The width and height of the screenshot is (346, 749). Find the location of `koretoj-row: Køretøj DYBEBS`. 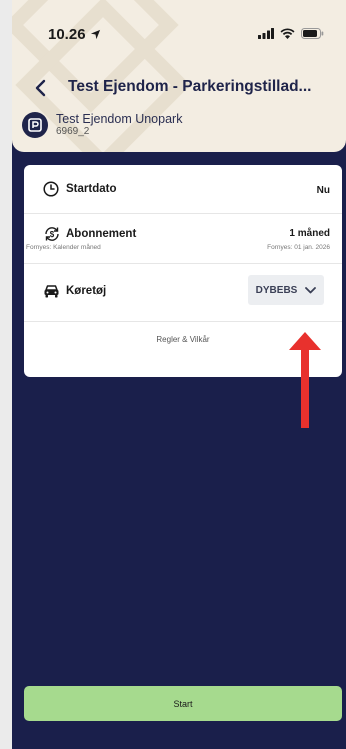

koretoj-row: Køretøj DYBEBS is located at coordinates (183, 292).